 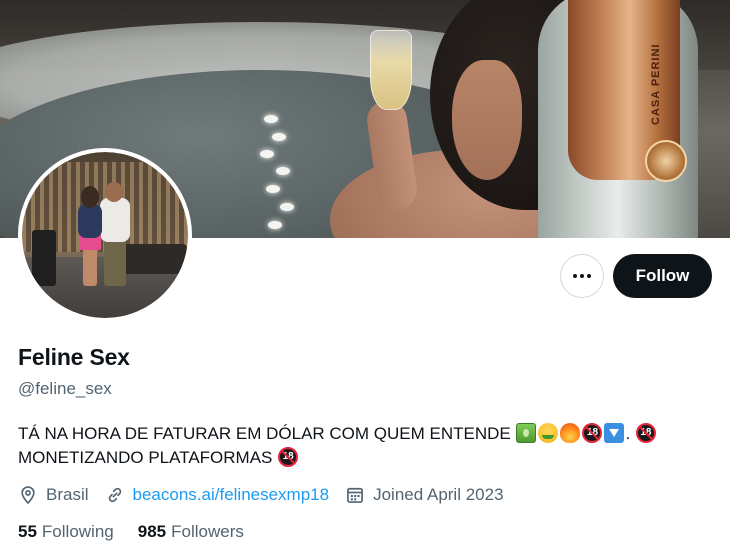 What do you see at coordinates (77, 531) in the screenshot?
I see `following-label: Following` at bounding box center [77, 531].